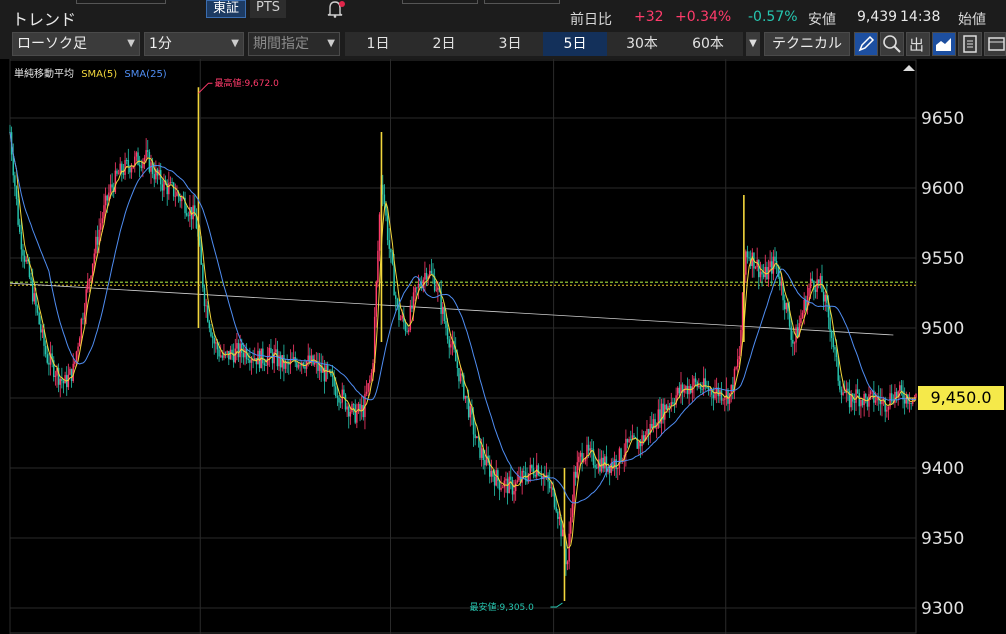 This screenshot has height=634, width=1006. I want to click on area-chart-icon, so click(944, 44).